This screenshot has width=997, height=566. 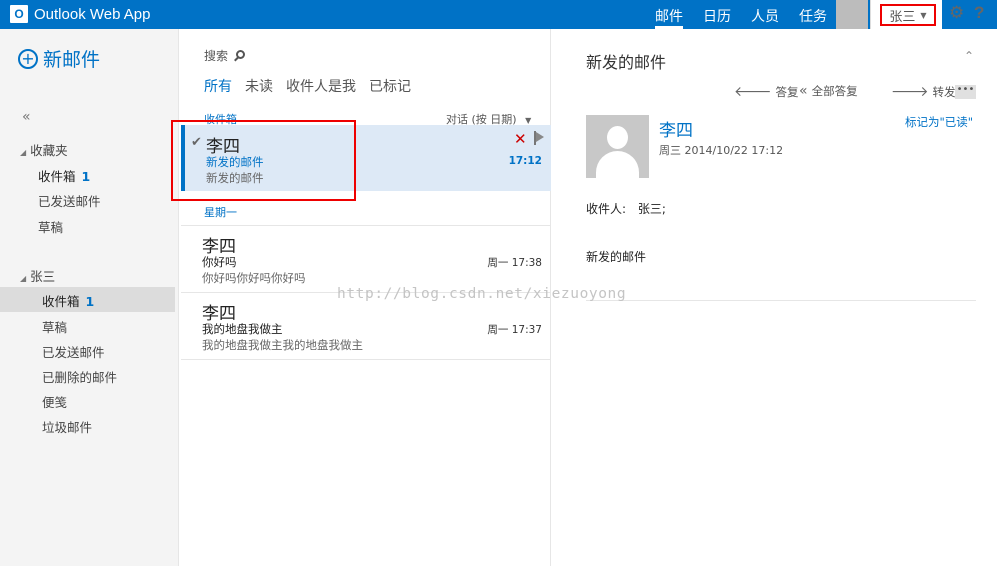 I want to click on flag-icon, so click(x=539, y=138).